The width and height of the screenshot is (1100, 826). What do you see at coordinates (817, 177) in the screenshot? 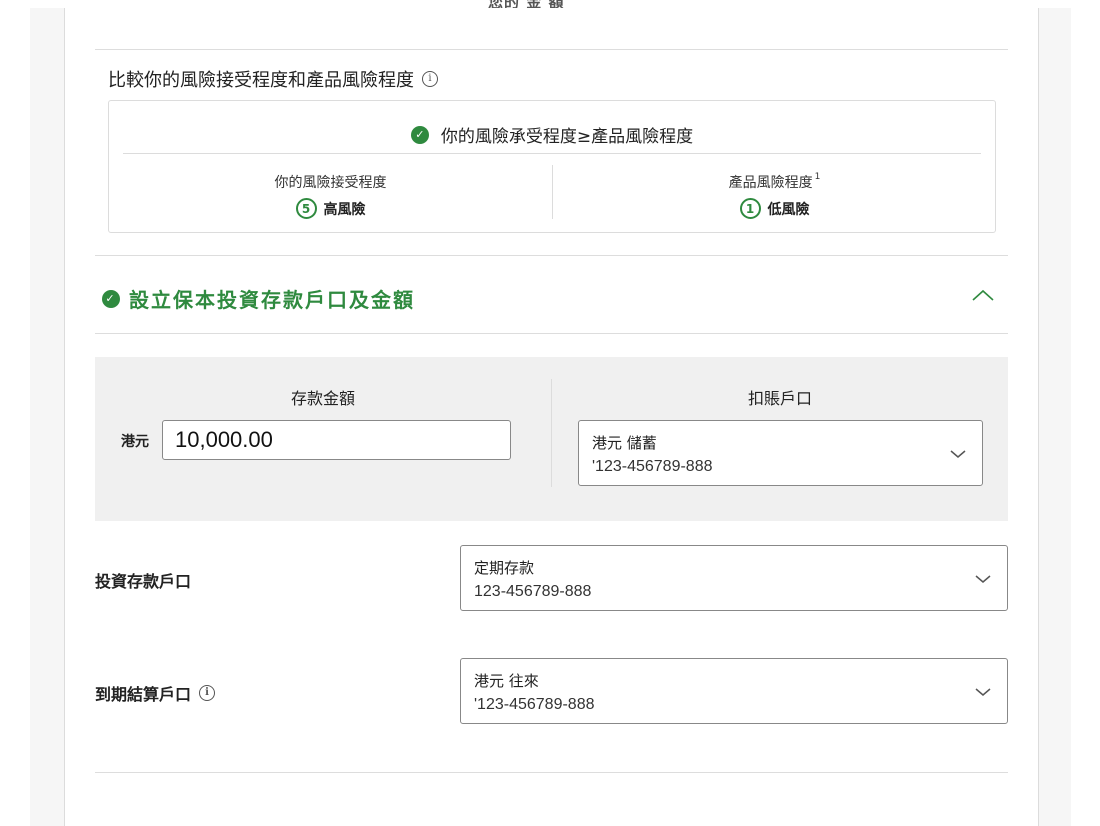
I see `footnote-marker: 1` at bounding box center [817, 177].